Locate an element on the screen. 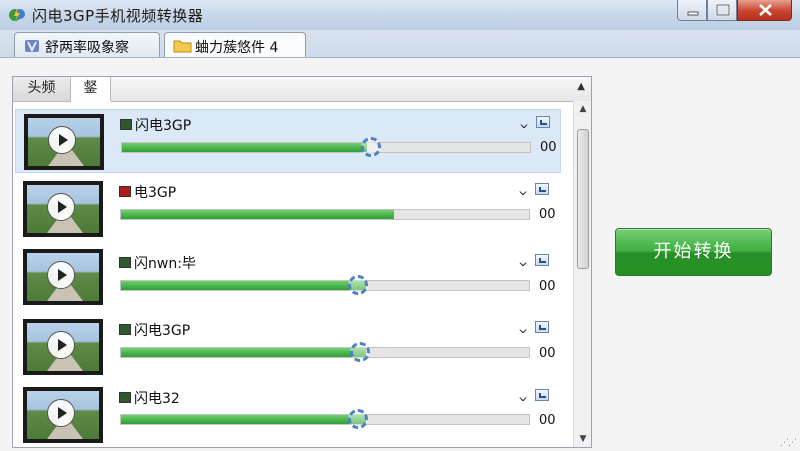 Image resolution: width=800 pixels, height=451 pixels. list-item: 电3GP ^ 00 is located at coordinates (288, 209).